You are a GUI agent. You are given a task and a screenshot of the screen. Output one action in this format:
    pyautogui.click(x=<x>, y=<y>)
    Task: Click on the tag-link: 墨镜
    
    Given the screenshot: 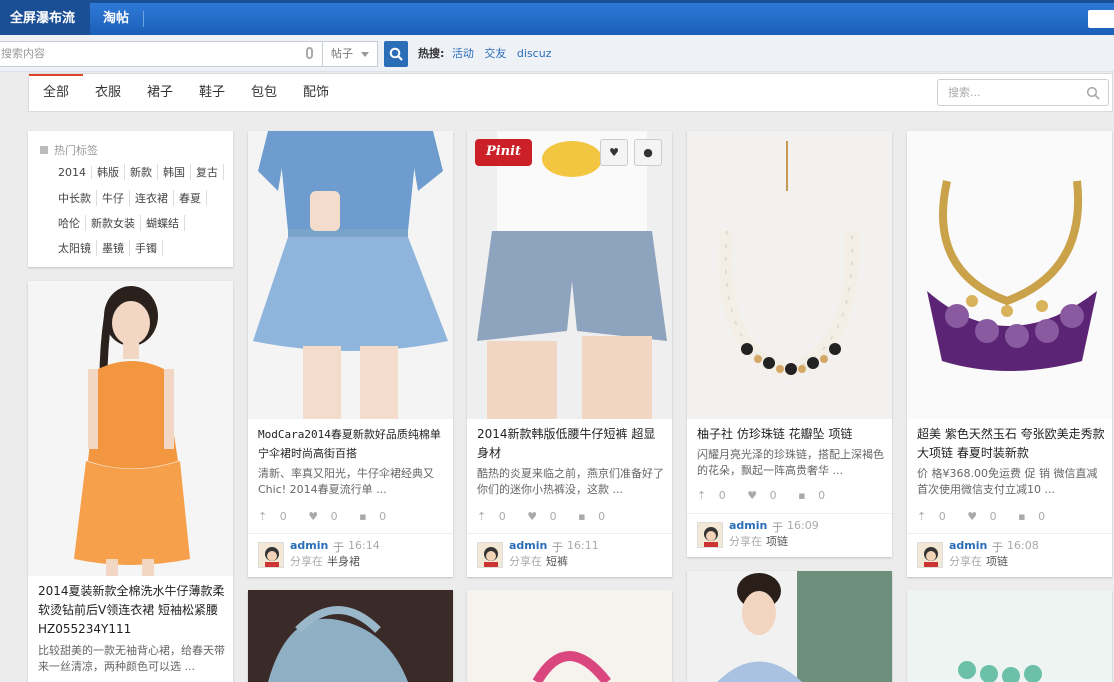 What is the action you would take?
    pyautogui.click(x=116, y=248)
    